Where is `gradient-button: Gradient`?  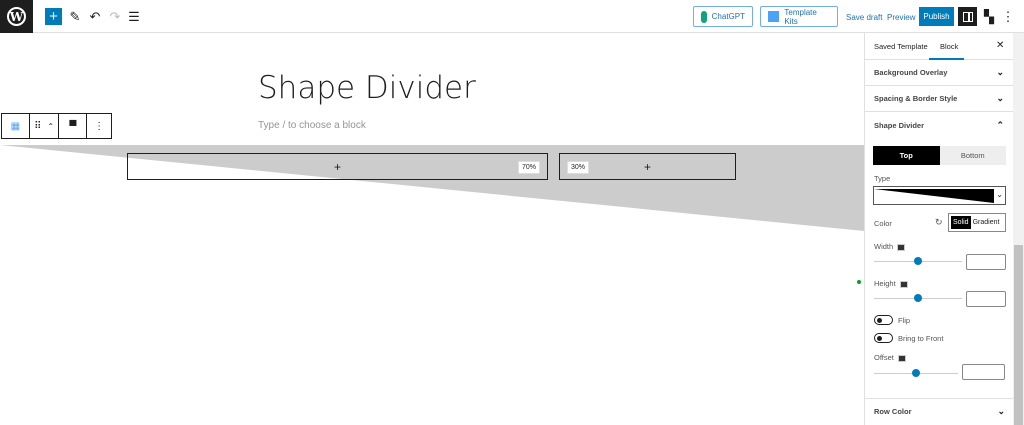 gradient-button: Gradient is located at coordinates (986, 222).